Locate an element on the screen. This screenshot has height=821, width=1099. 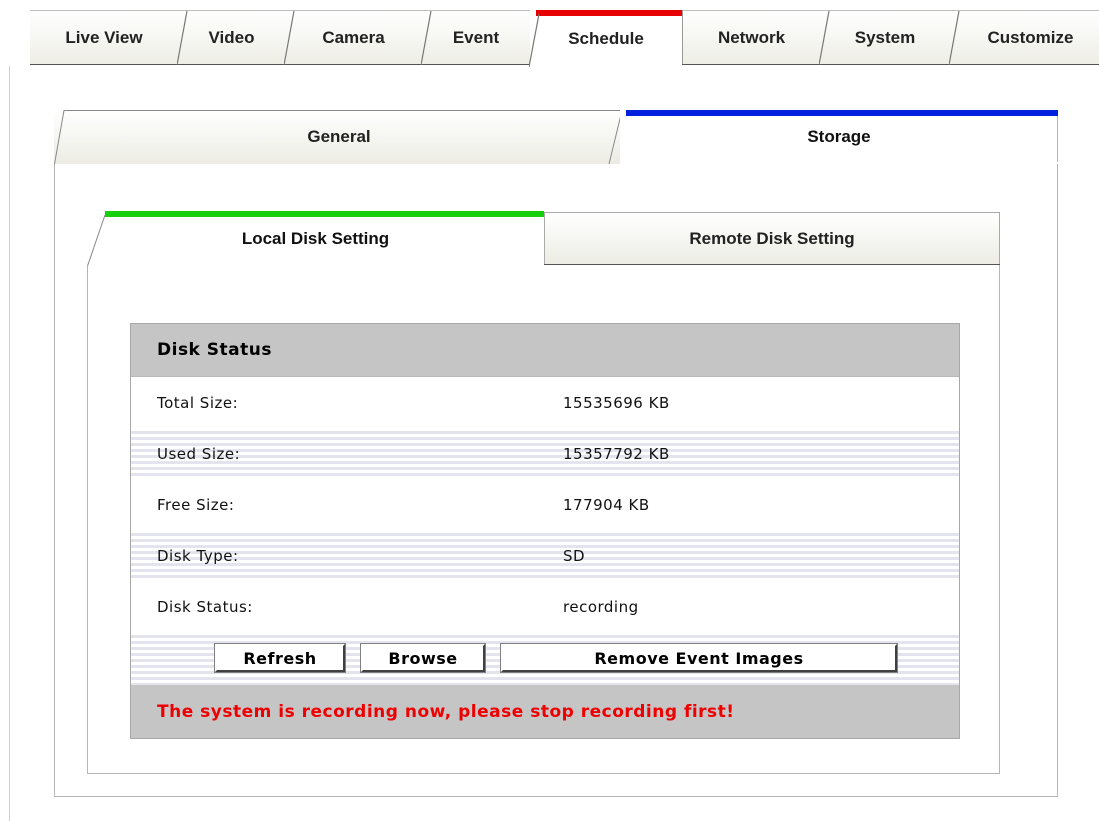
tab-remote-disk-setting-label: Remote Disk Setting is located at coordinates (772, 238).